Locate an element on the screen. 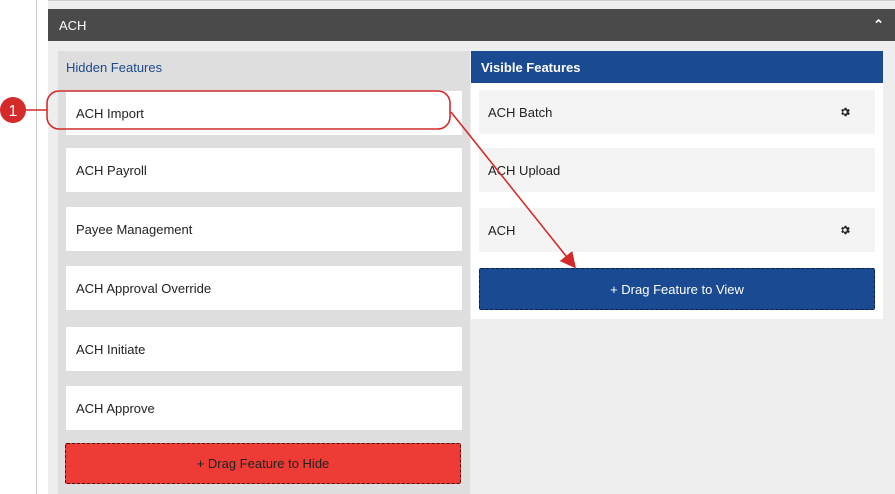  step-number: 1 is located at coordinates (13, 111).